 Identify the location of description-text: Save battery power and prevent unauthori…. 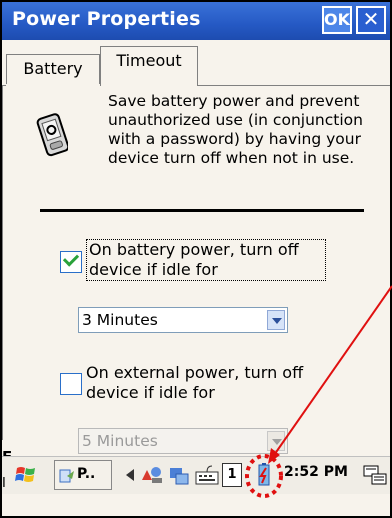
(235, 129).